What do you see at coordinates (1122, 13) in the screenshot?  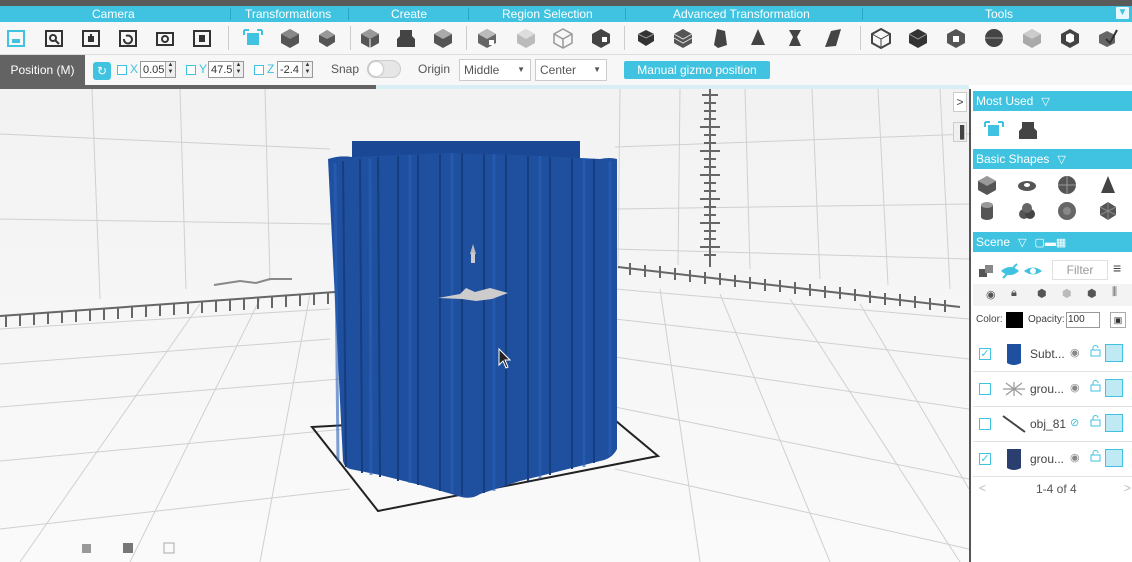 I see `chevron-down-icon: ▼` at bounding box center [1122, 13].